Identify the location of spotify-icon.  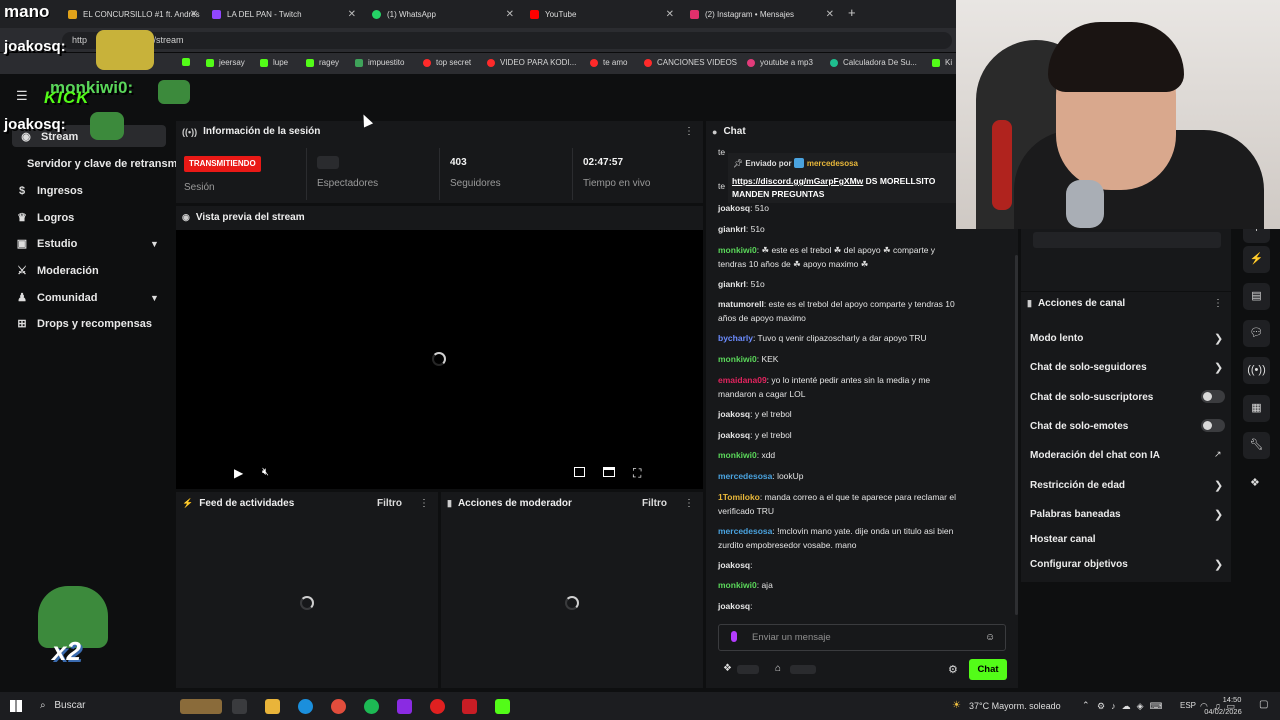
(371, 706).